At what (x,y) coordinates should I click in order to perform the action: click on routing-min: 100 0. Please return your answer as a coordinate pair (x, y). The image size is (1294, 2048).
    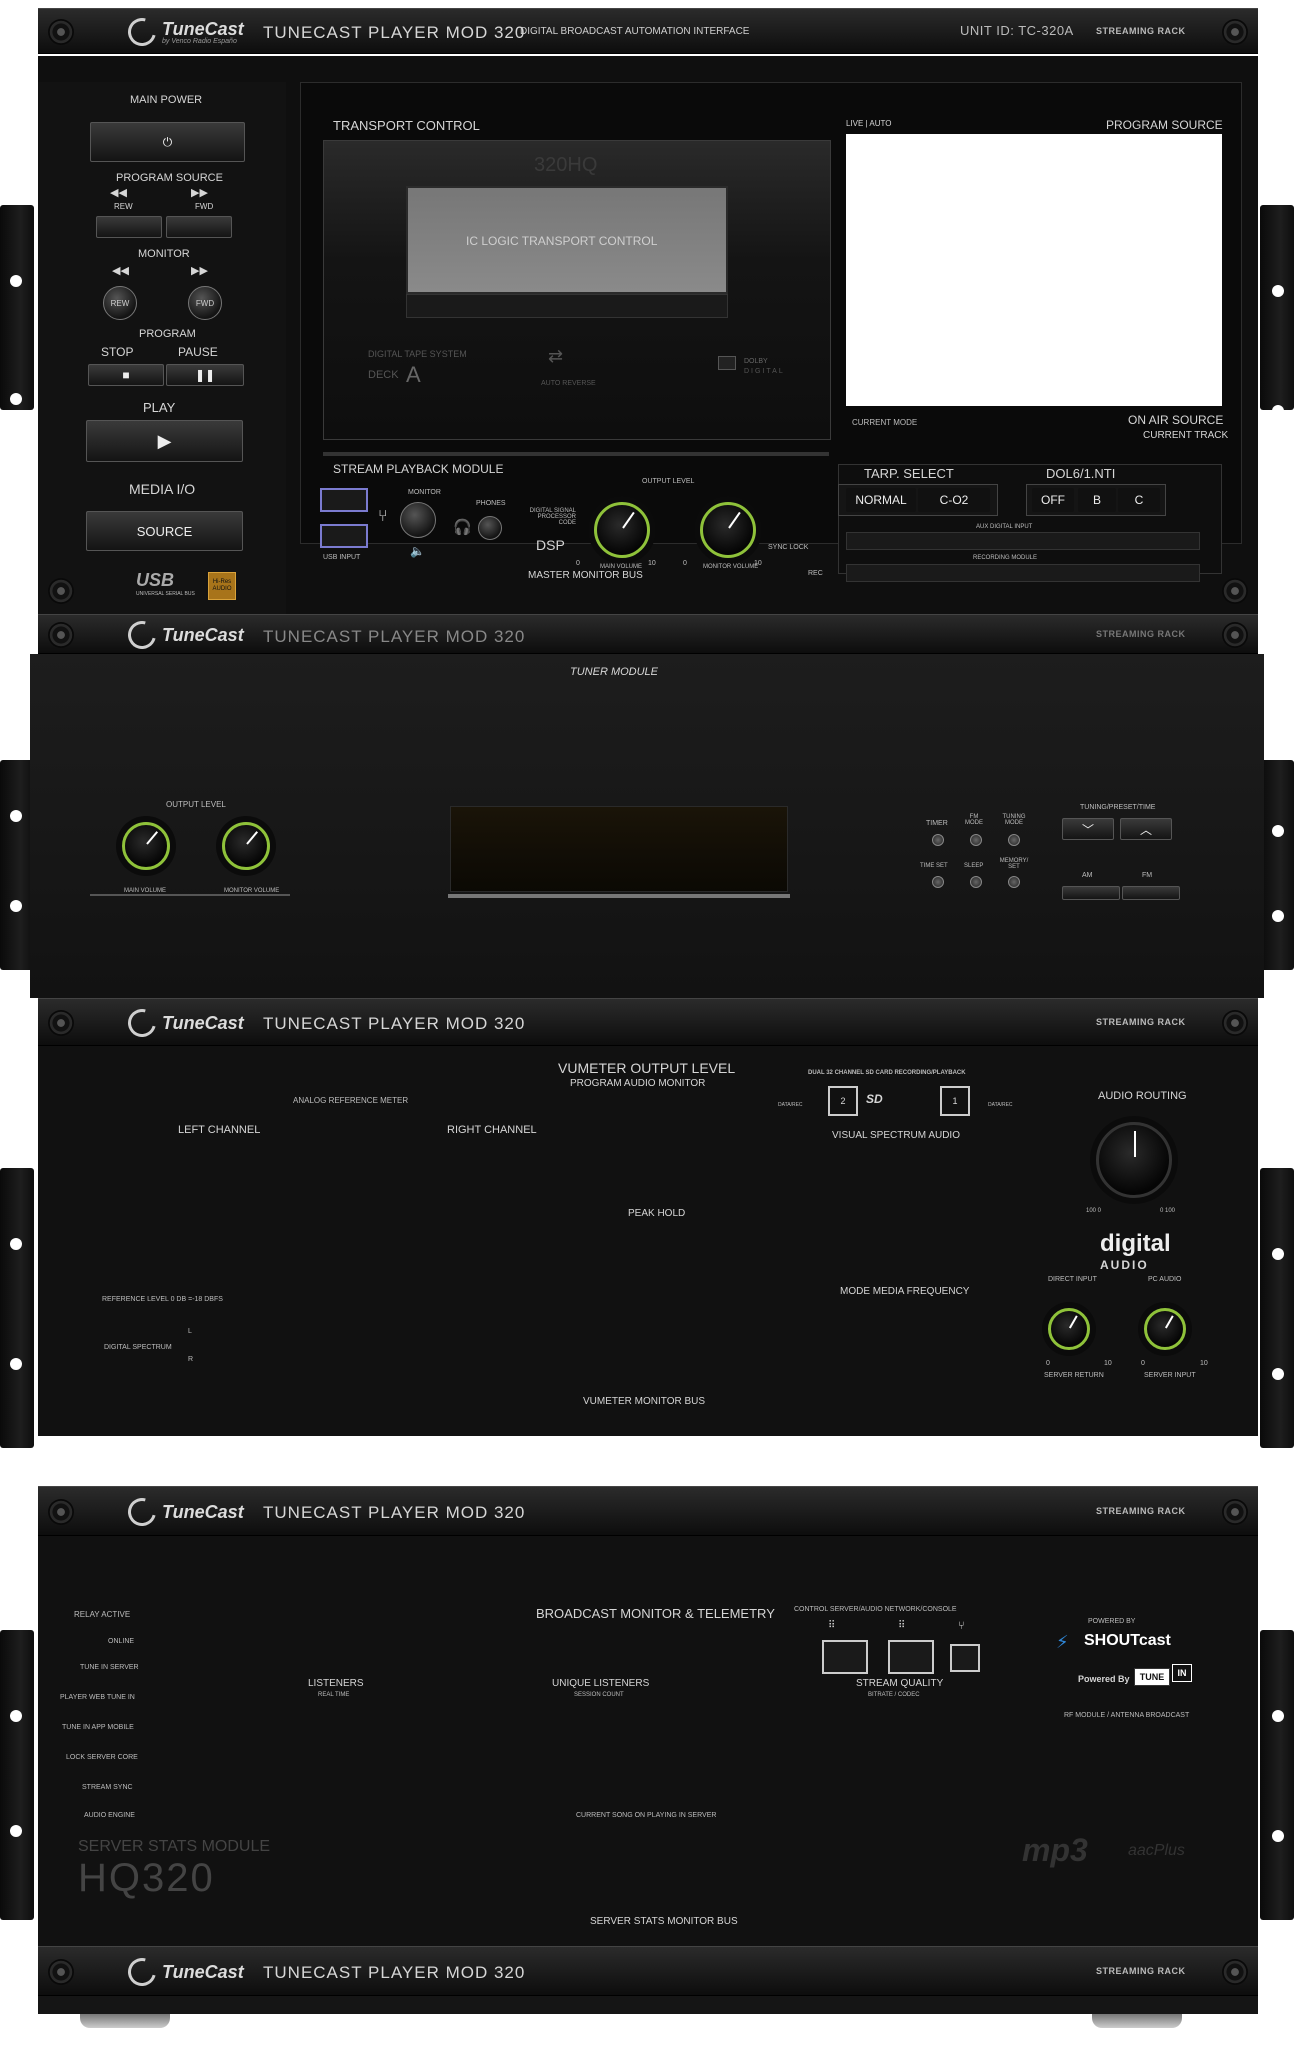
    Looking at the image, I should click on (1094, 1211).